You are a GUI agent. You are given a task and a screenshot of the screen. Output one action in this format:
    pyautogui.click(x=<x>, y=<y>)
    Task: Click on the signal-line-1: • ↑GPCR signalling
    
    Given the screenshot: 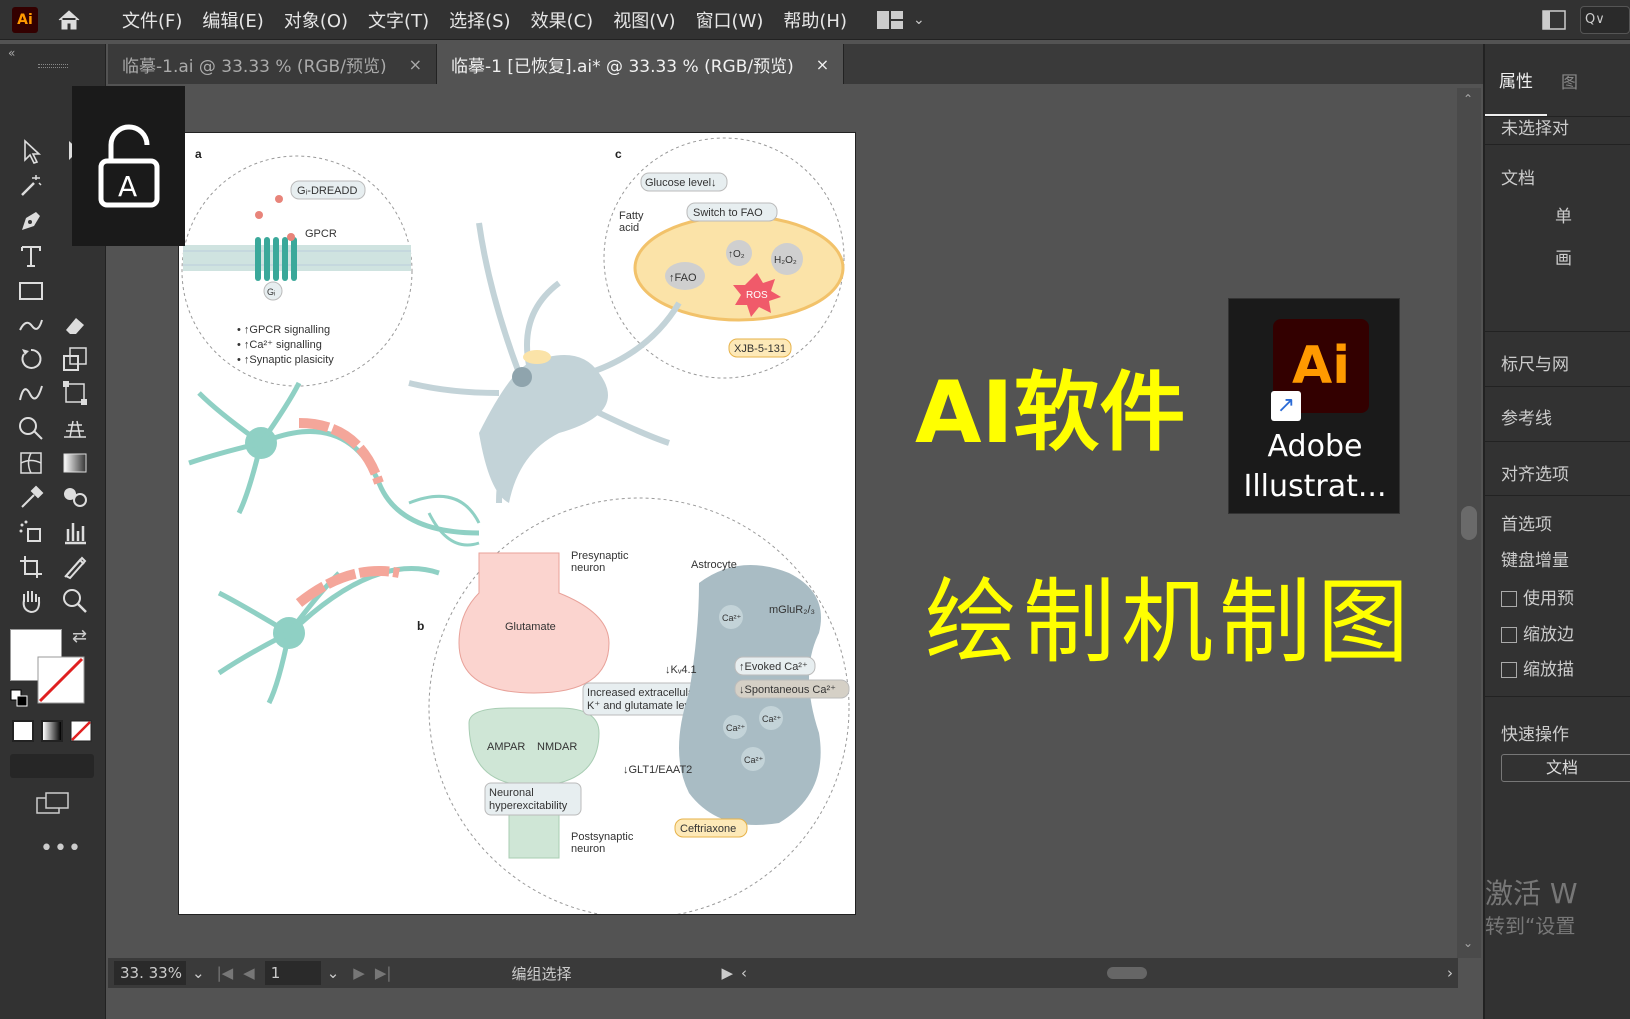 What is the action you would take?
    pyautogui.click(x=283, y=330)
    